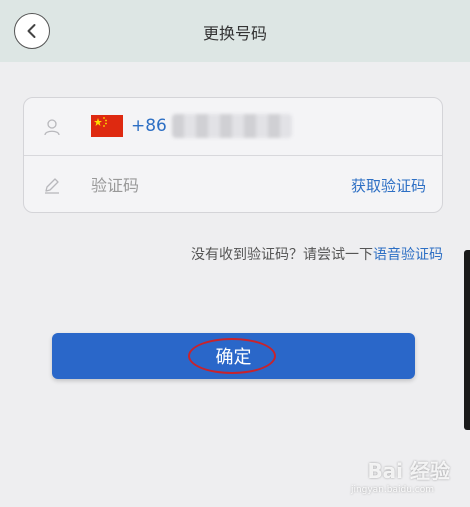 Image resolution: width=470 pixels, height=507 pixels. What do you see at coordinates (149, 126) in the screenshot?
I see `country-code: +86` at bounding box center [149, 126].